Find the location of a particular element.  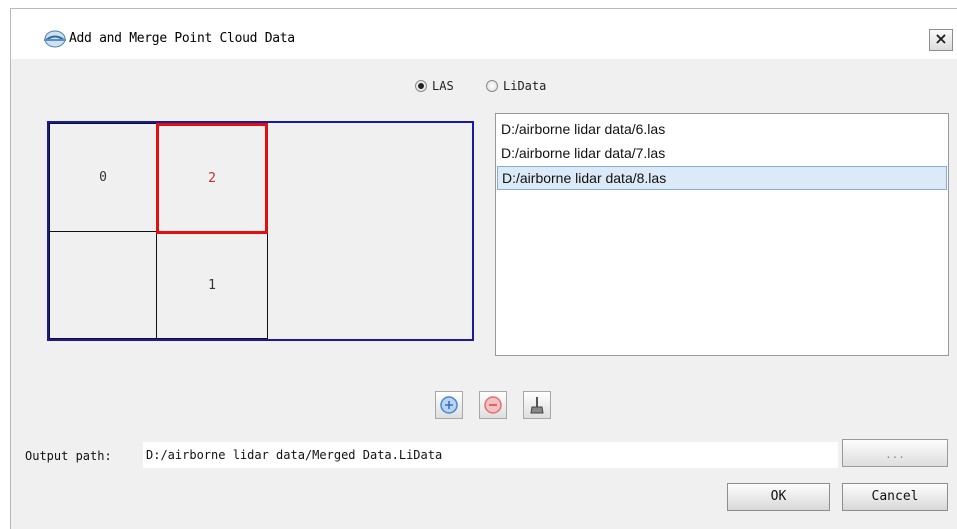

app-logo-icon is located at coordinates (55, 39).